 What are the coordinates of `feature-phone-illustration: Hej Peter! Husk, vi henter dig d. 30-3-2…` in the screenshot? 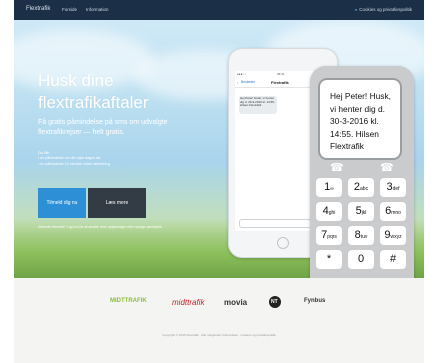 It's located at (362, 172).